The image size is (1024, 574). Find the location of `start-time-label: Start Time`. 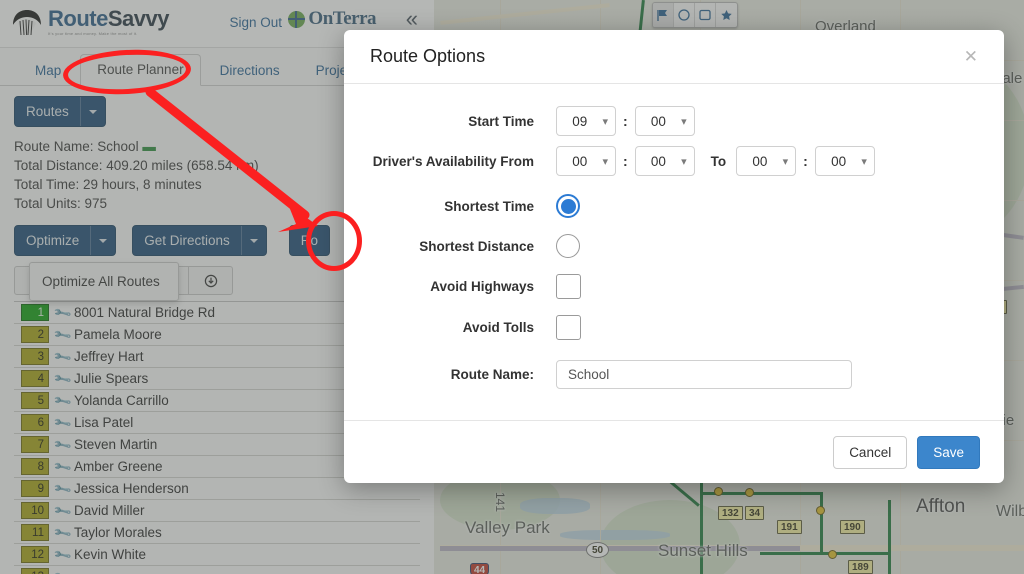

start-time-label: Start Time is located at coordinates (501, 121).